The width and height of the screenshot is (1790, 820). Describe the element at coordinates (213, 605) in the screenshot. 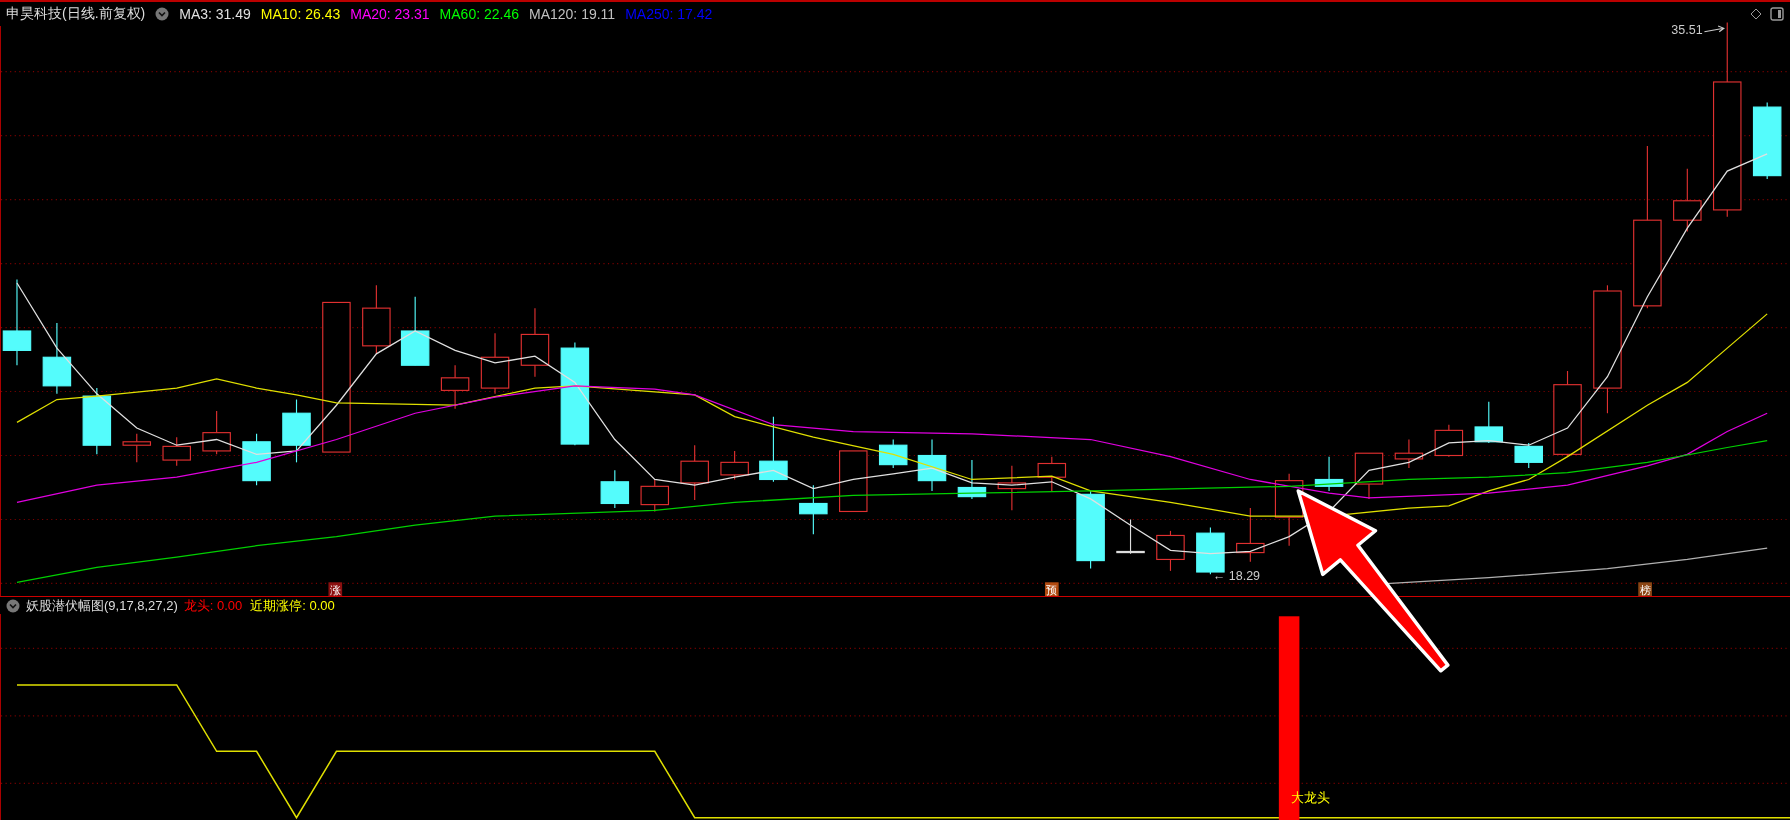

I see `indicator-value: 龙头: 0.00` at that location.